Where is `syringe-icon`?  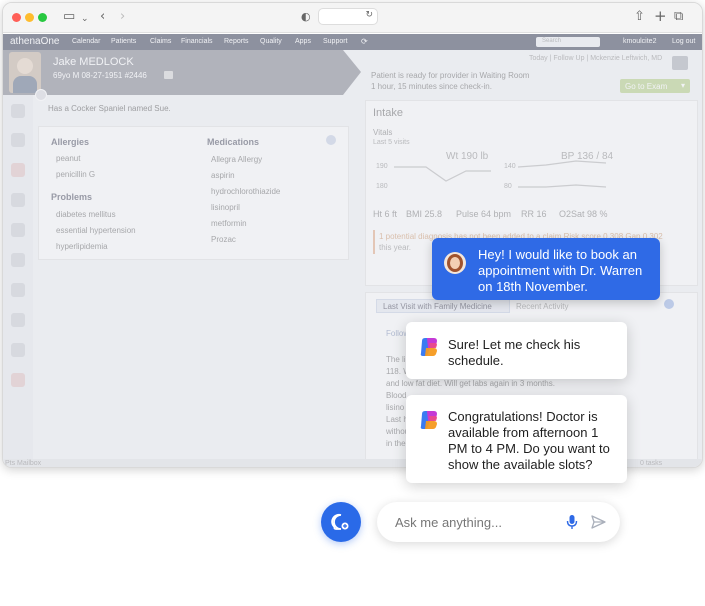
syringe-icon is located at coordinates (18, 230).